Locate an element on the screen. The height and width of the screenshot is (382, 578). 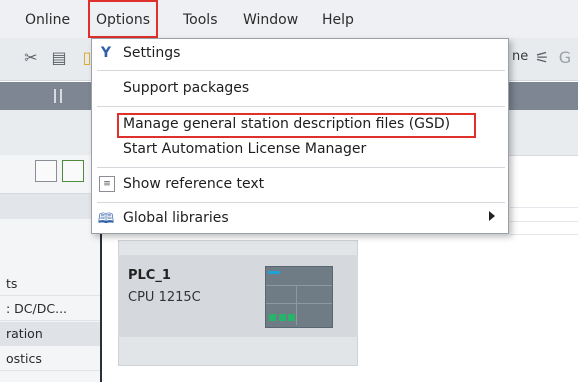
left-panel-header is located at coordinates (50, 206).